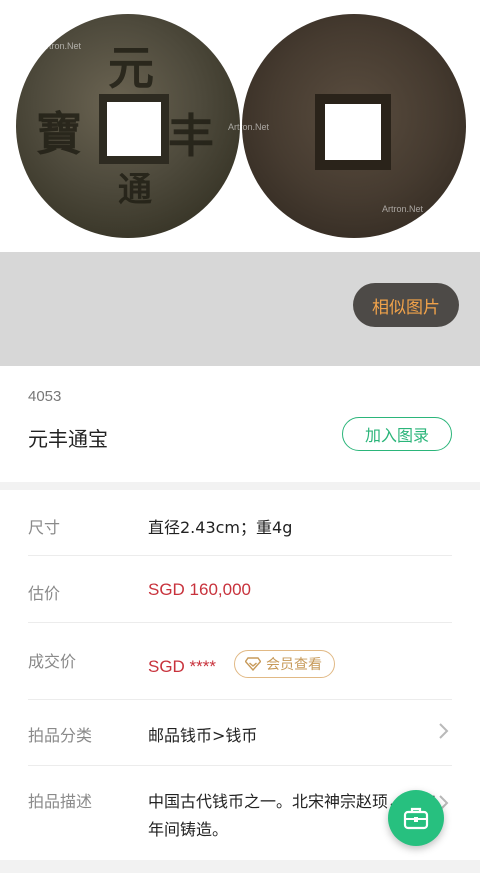 This screenshot has height=873, width=480. I want to click on deal-price-value: SGD ****, so click(182, 666).